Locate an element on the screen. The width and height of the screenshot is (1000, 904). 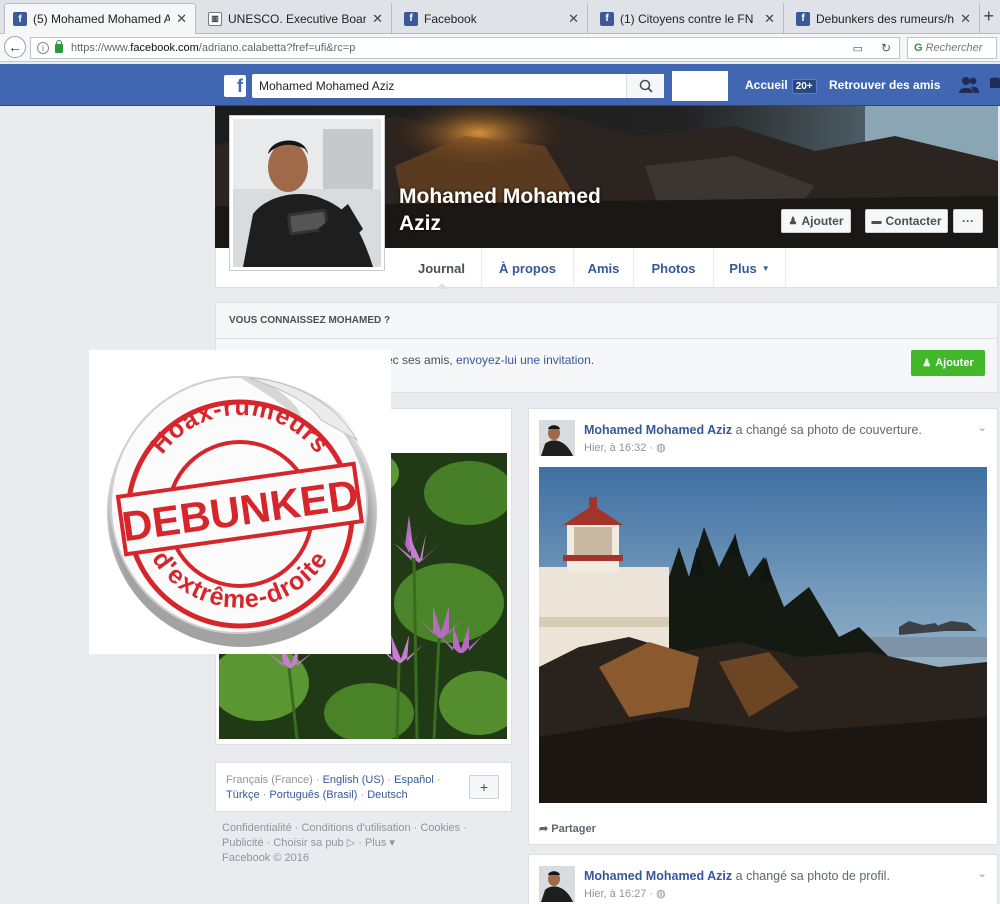
debunked-stamp-overlay: Hoax-rumeurs d'extrême-droite DEBUNKED is located at coordinates (240, 502).